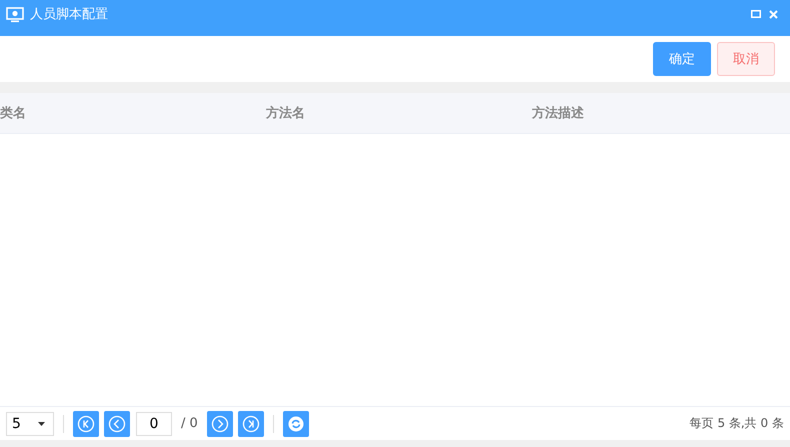  What do you see at coordinates (737, 423) in the screenshot?
I see `pagination-summary: 每页 5 条,共 0 条` at bounding box center [737, 423].